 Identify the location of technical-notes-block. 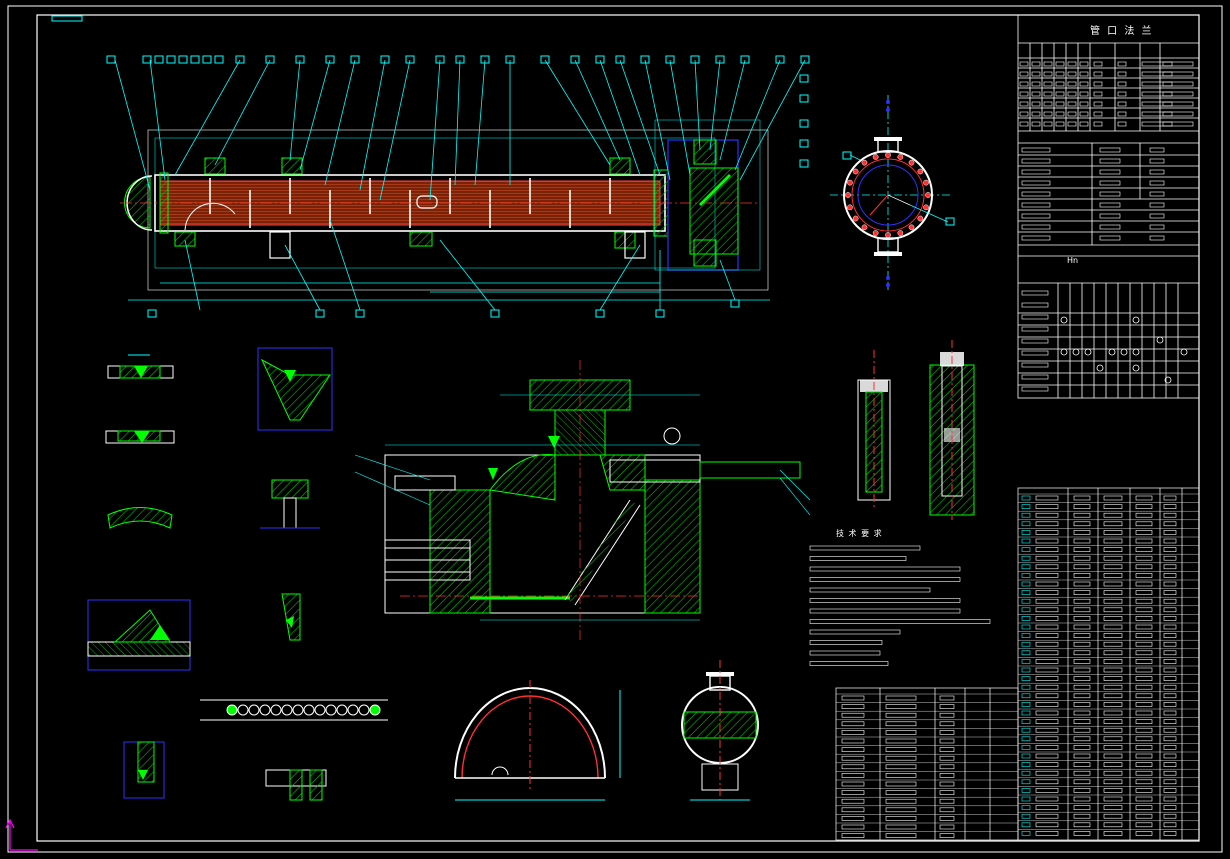
(900, 605).